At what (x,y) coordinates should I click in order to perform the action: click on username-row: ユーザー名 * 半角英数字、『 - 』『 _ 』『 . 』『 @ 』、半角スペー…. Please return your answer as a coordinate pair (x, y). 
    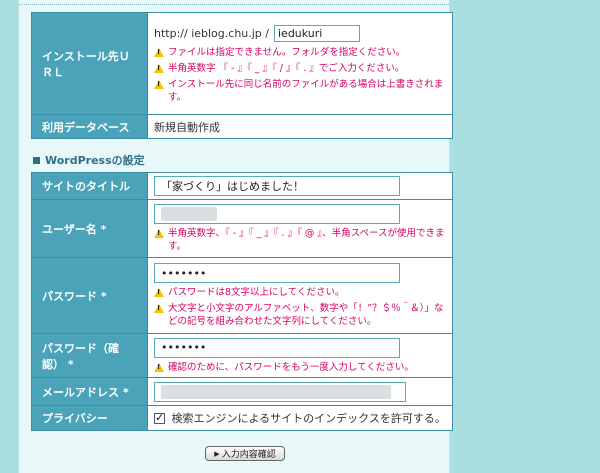
    Looking at the image, I should click on (242, 228).